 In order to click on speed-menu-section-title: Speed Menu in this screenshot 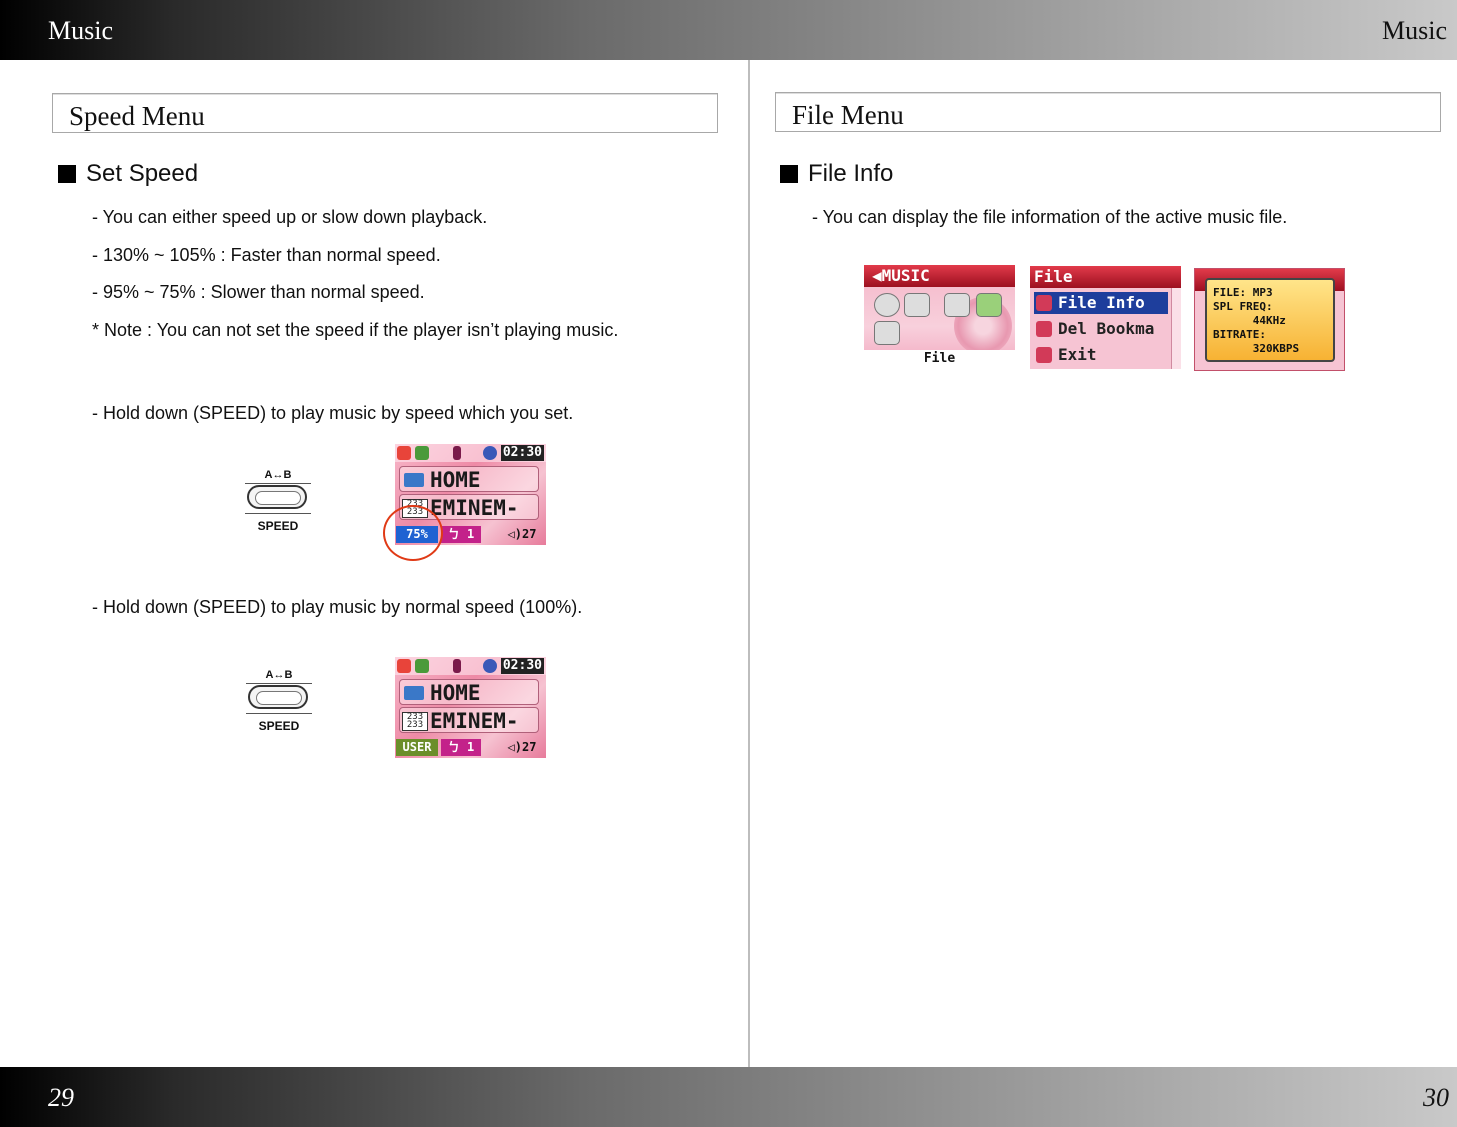, I will do `click(385, 113)`.